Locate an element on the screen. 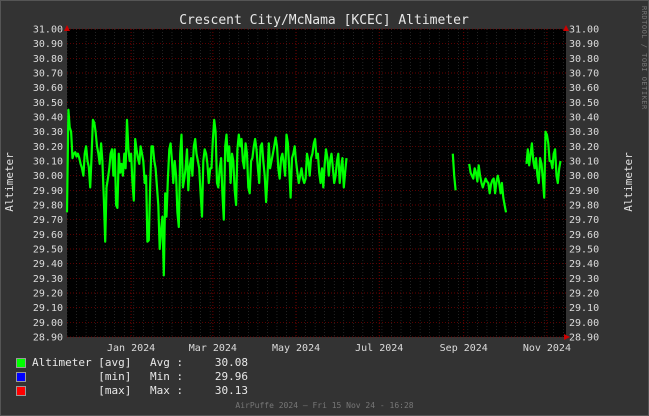 This screenshot has height=416, width=649. y-tick-label-right: 29.60 is located at coordinates (584, 235).